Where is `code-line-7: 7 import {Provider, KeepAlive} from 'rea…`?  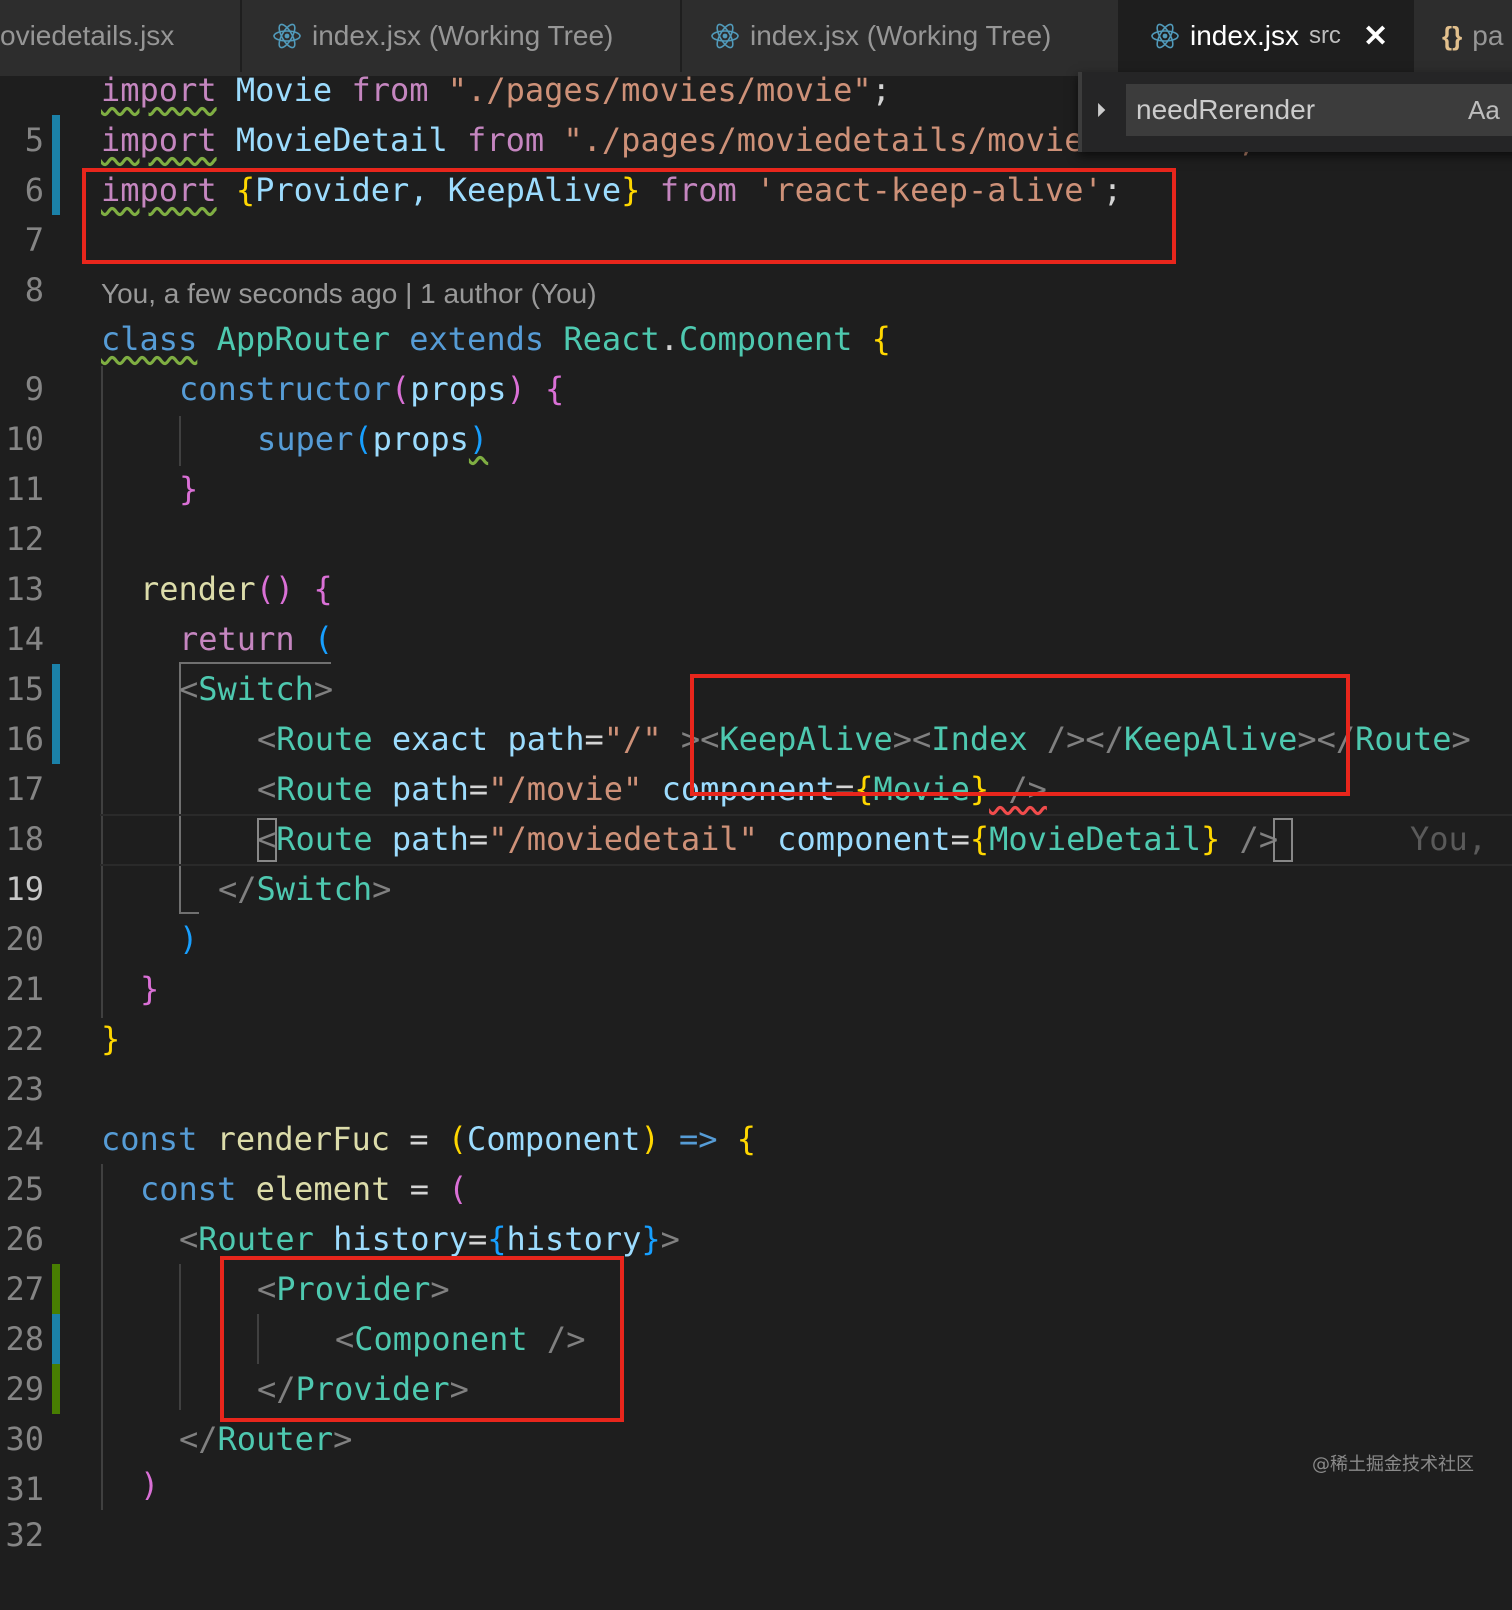 code-line-7: 7 import {Provider, KeepAlive} from 'rea… is located at coordinates (756, 212).